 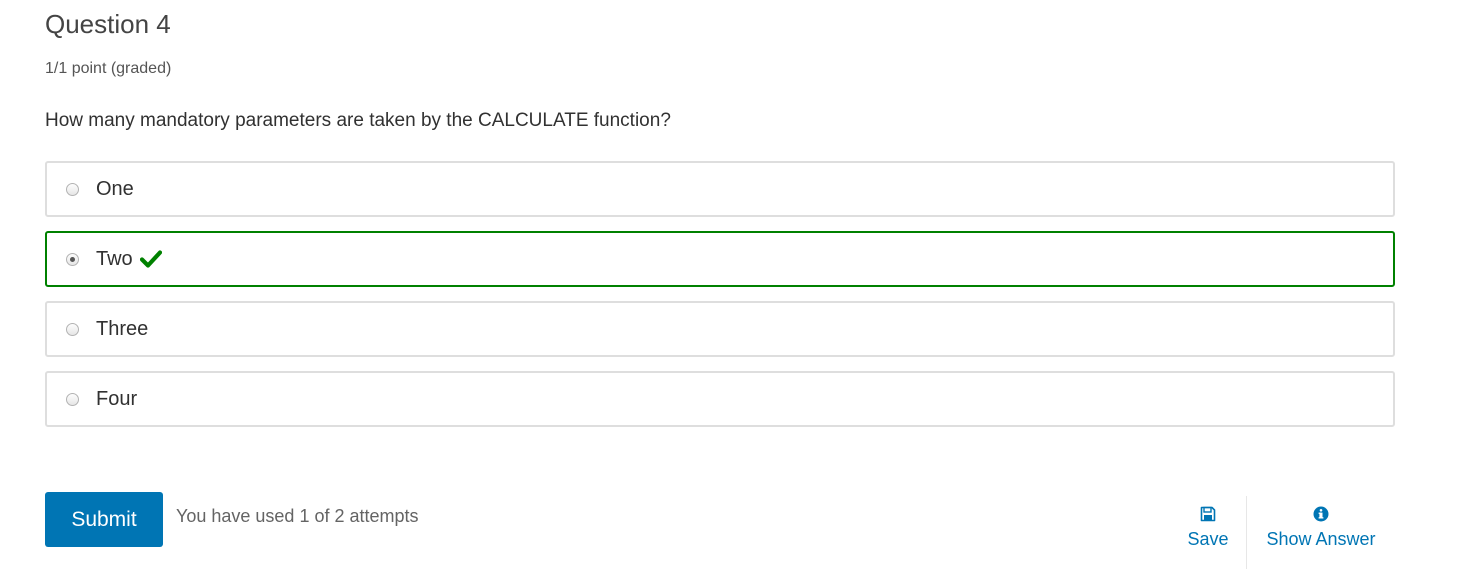 I want to click on submit-button: Submit, so click(x=104, y=519).